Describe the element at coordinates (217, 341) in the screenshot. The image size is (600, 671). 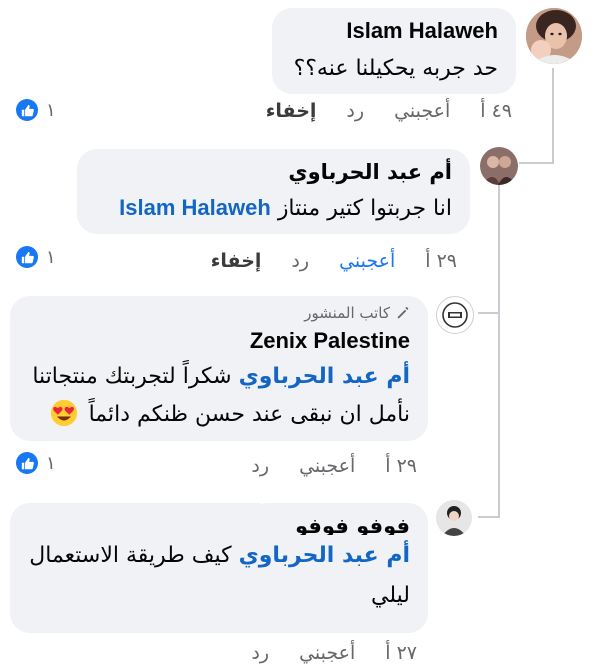
I see `comment-author: Zenix Palestine` at that location.